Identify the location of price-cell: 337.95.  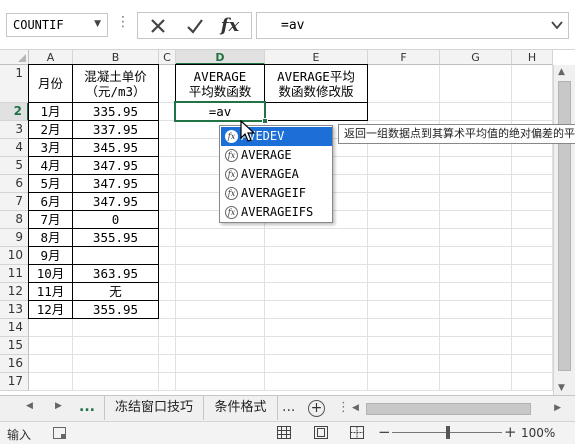
(115, 129).